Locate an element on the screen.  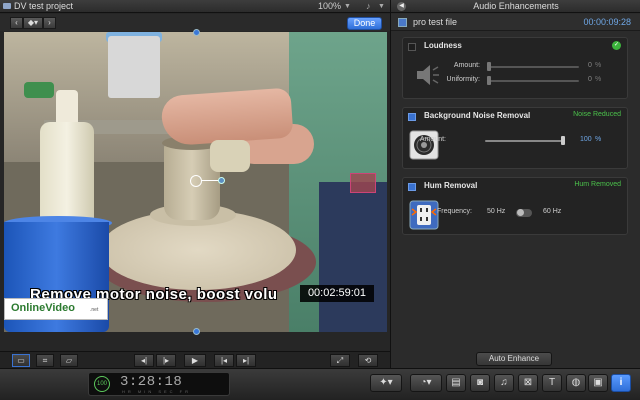
transform-target-box is located at coordinates (363, 183).